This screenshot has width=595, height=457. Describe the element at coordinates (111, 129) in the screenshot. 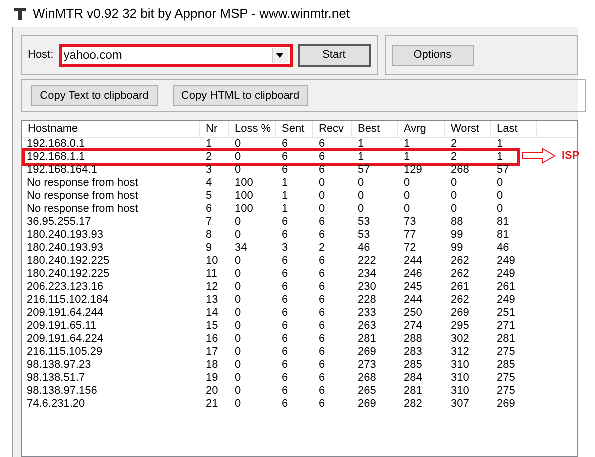

I see `column-header: Hostname` at that location.